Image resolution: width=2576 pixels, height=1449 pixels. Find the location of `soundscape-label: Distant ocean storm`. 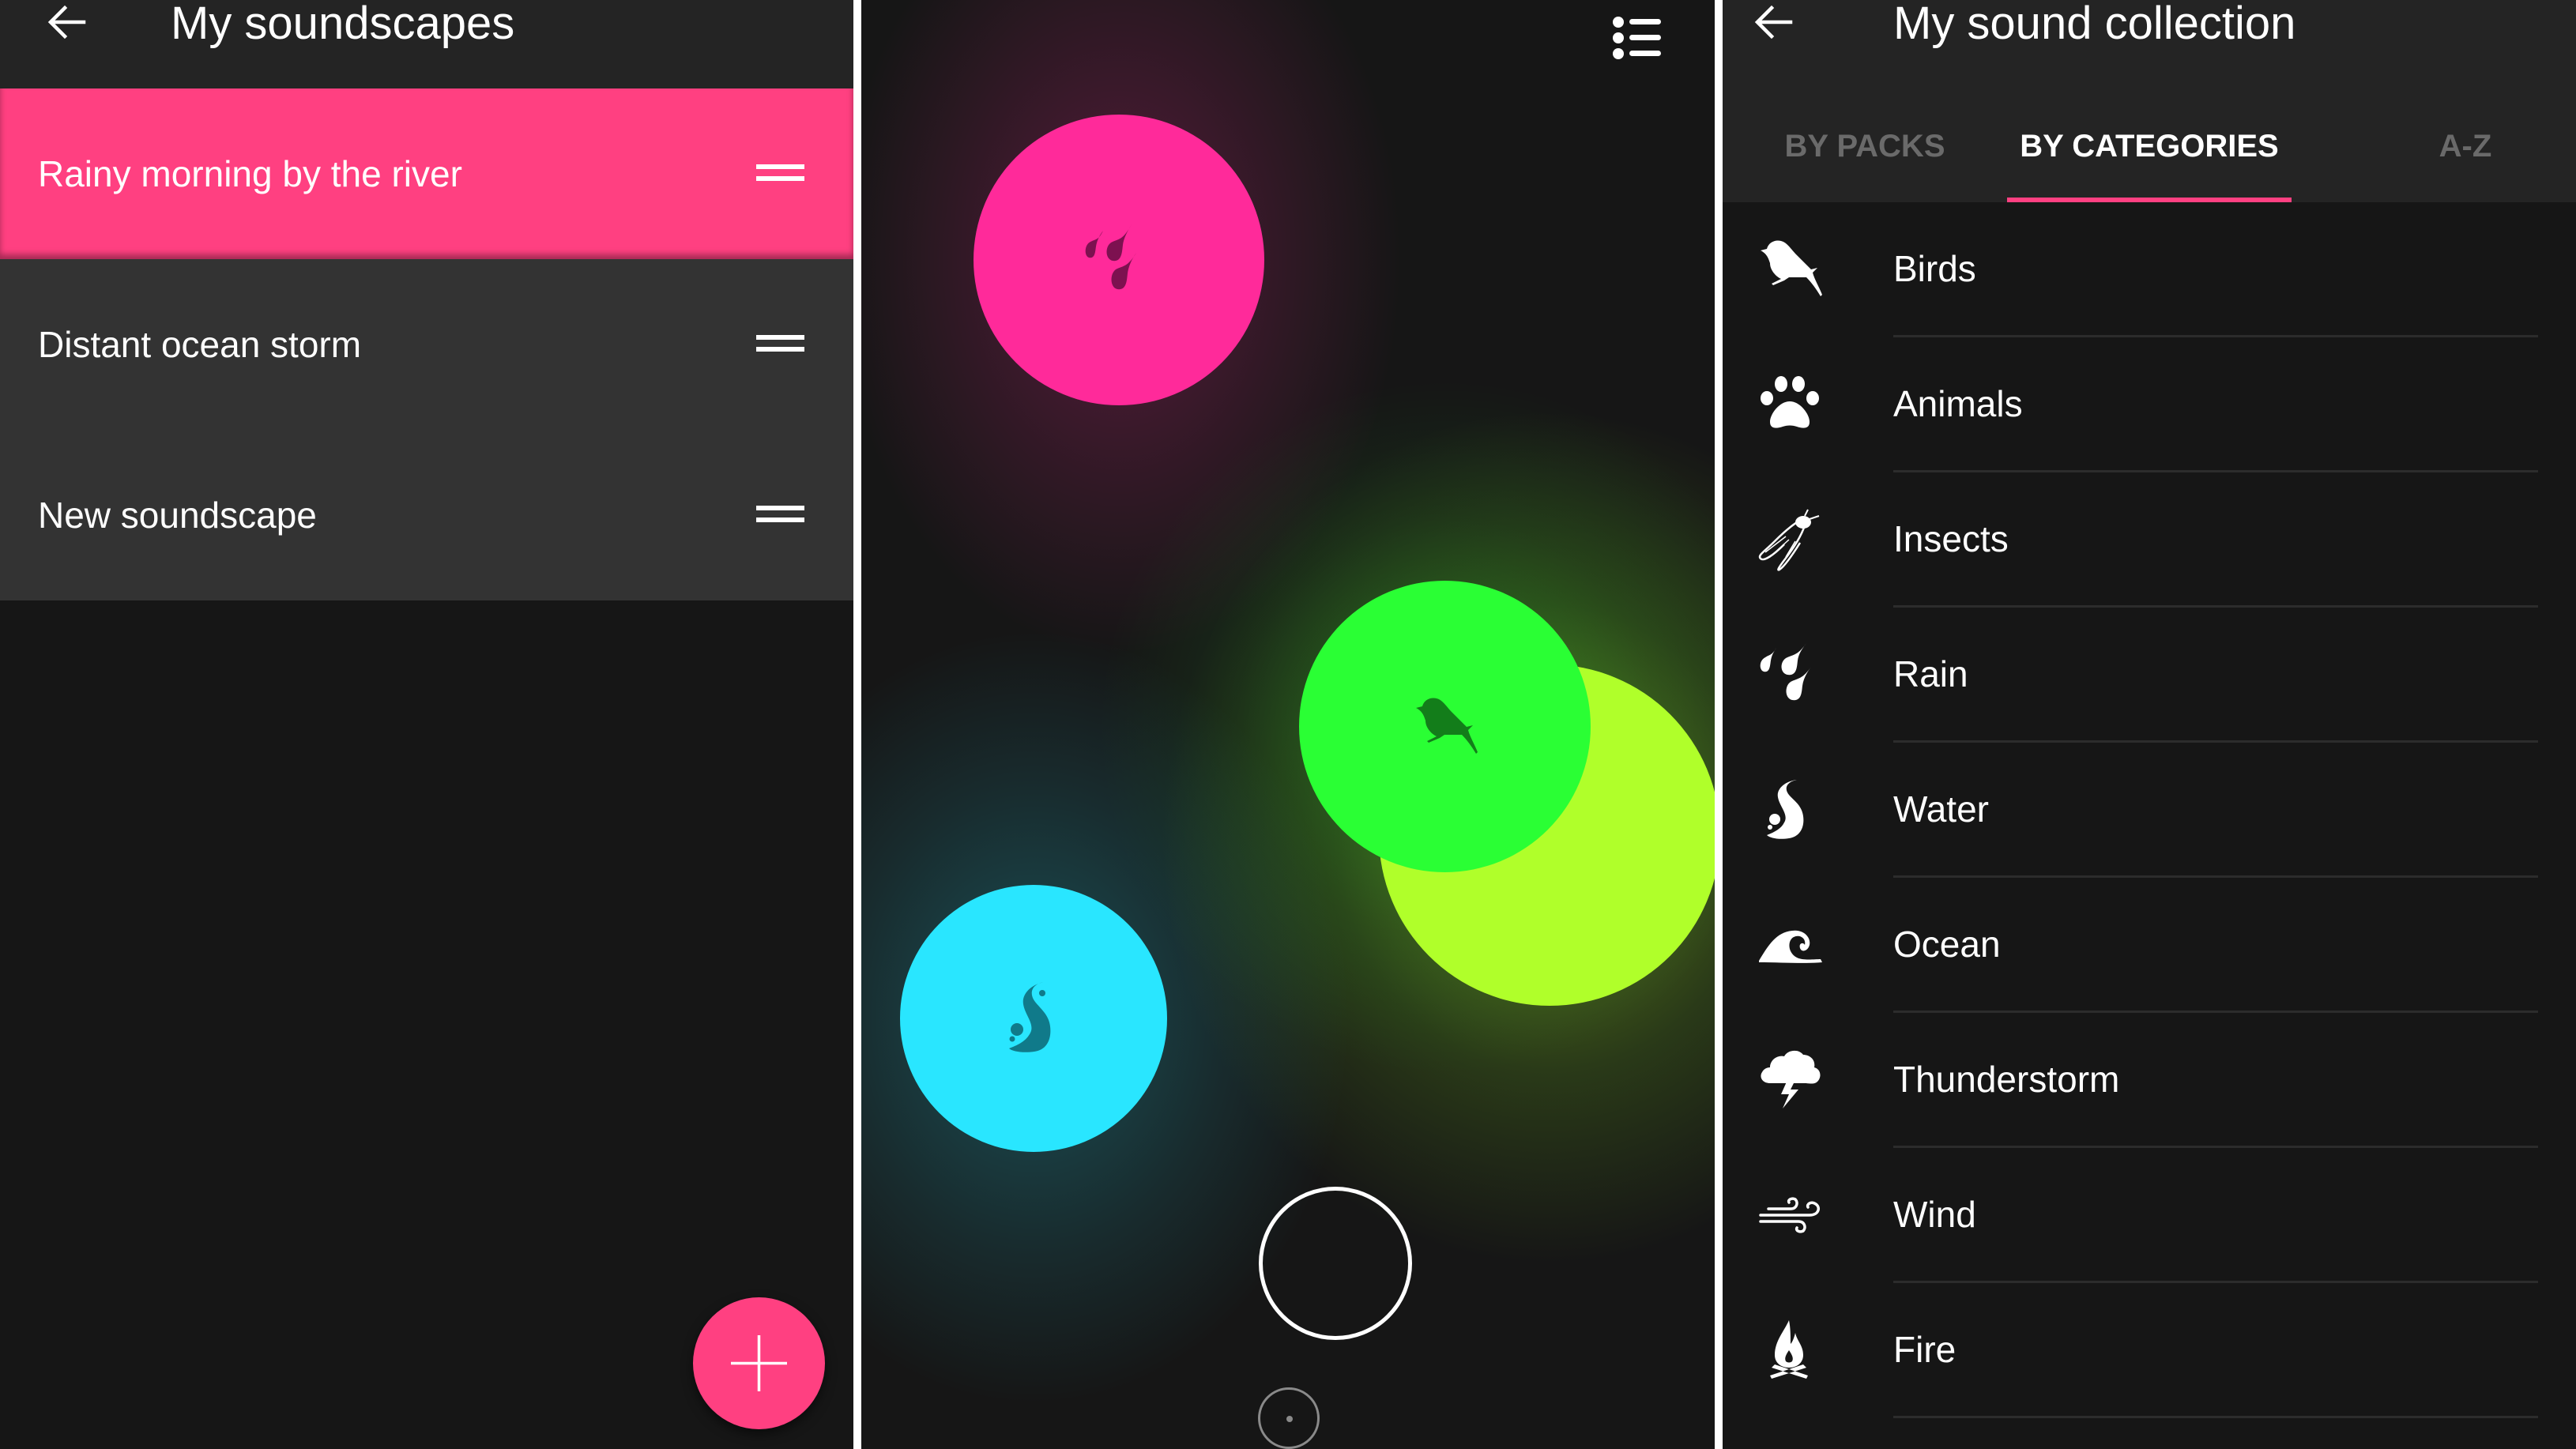

soundscape-label: Distant ocean storm is located at coordinates (200, 345).